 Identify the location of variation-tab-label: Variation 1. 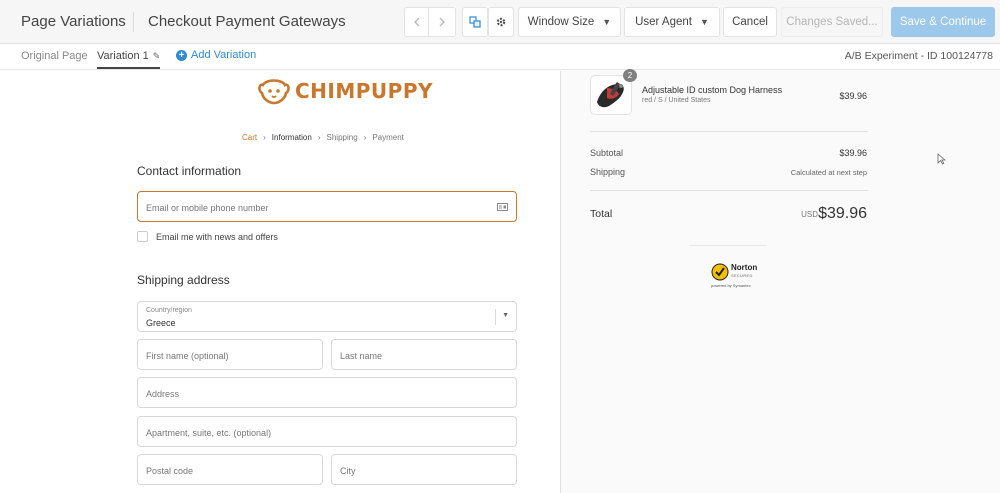
(123, 56).